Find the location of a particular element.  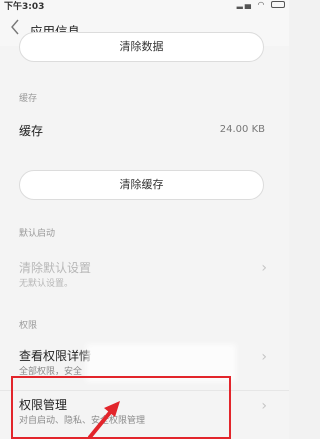

status-bar: 下午3:03 ▂▄ ◠ is located at coordinates (144, 6).